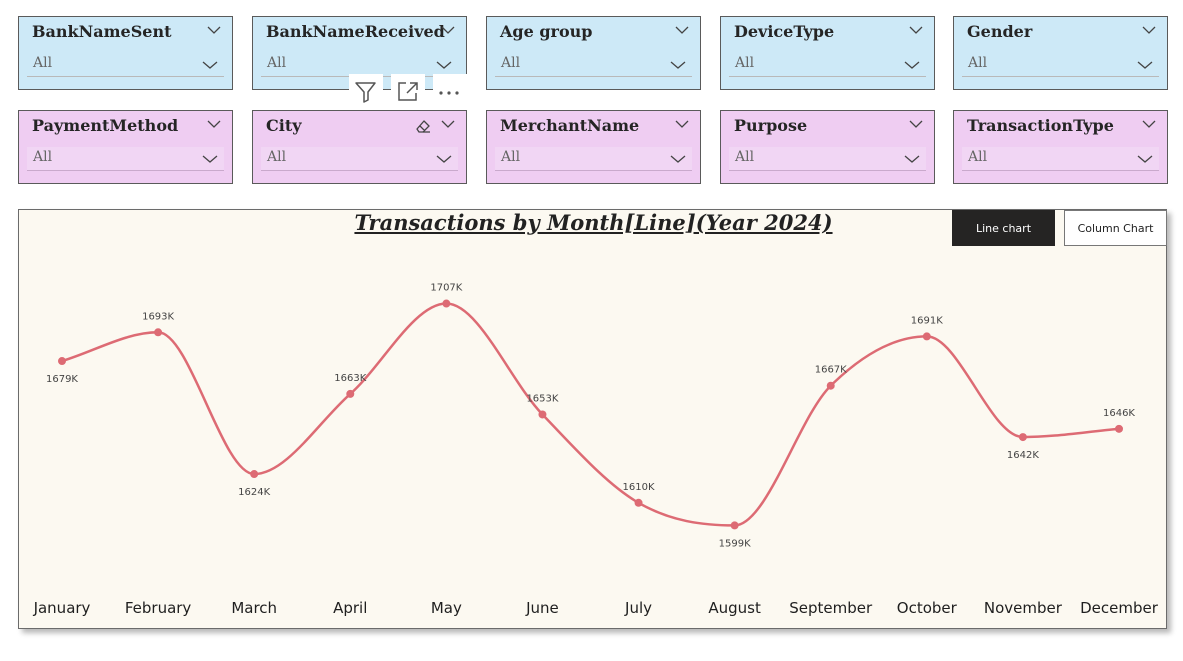  I want to click on x-tick-label: January, so click(62, 608).